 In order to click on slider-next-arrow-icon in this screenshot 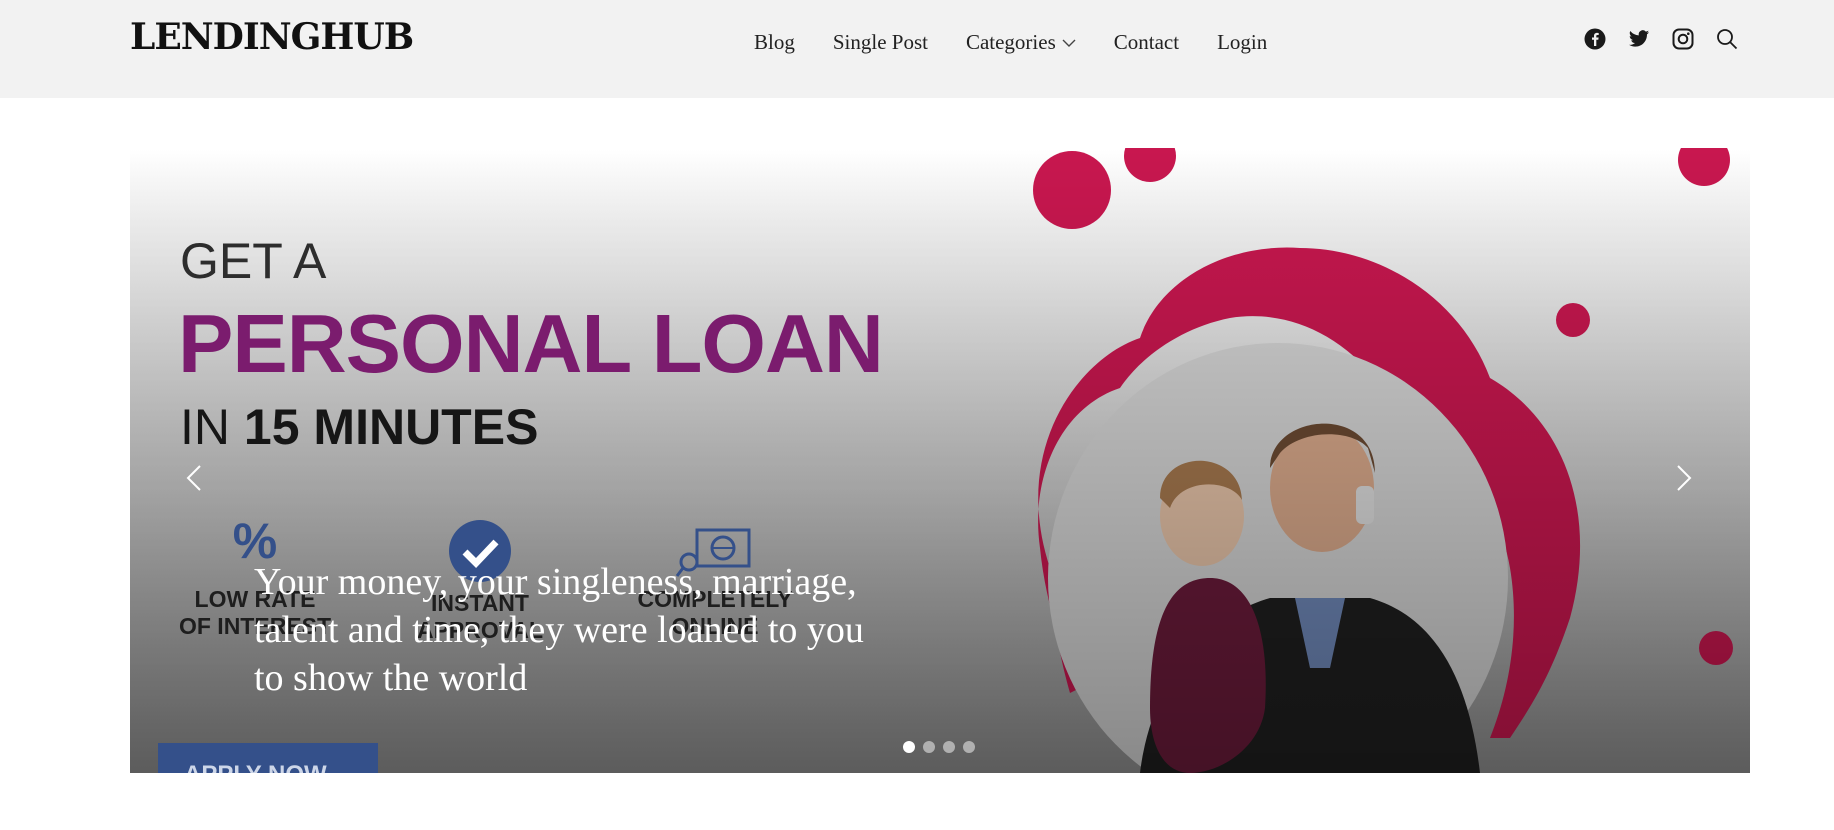, I will do `click(1685, 478)`.